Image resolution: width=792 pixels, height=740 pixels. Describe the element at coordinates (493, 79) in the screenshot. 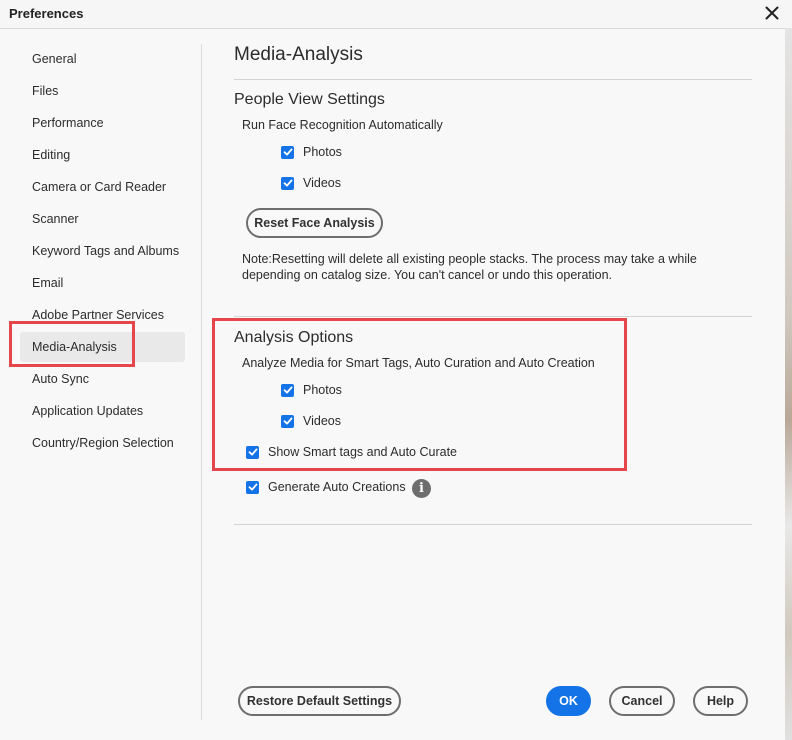

I see `title-divider` at that location.